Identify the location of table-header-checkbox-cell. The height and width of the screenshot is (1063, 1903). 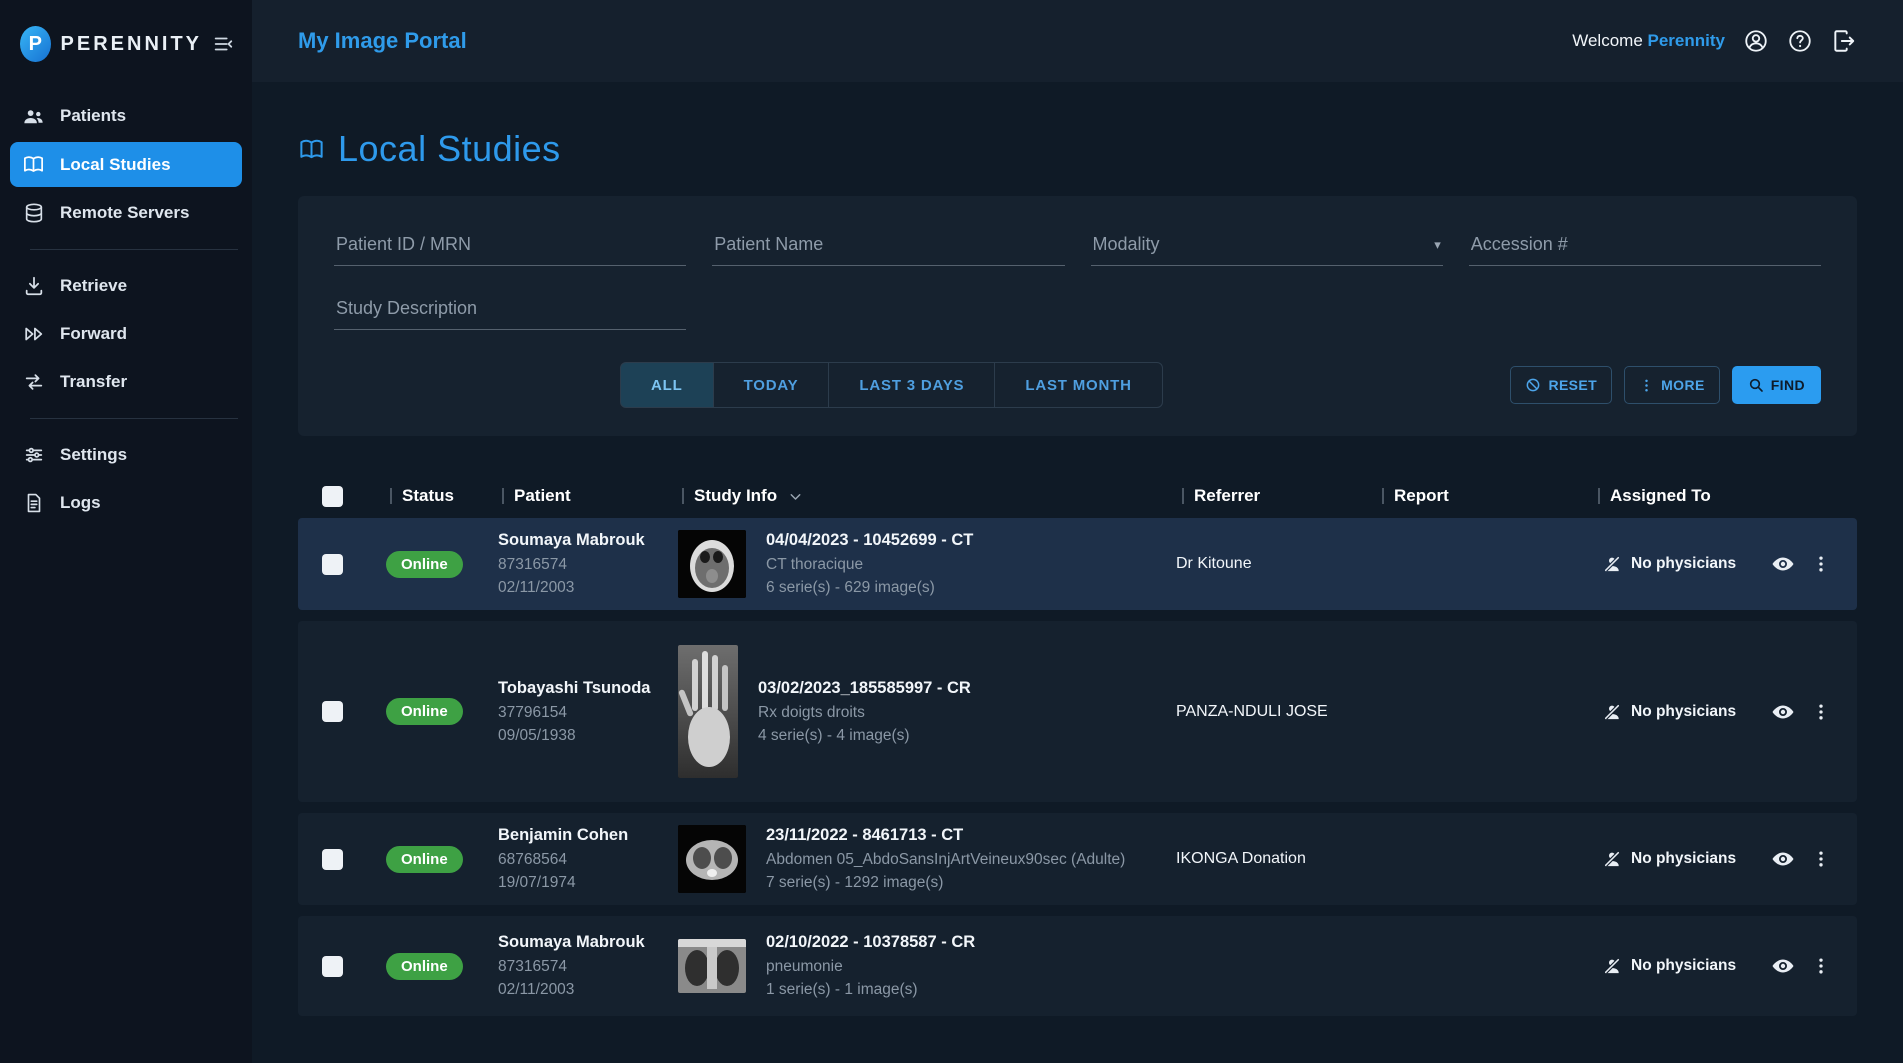
(338, 496).